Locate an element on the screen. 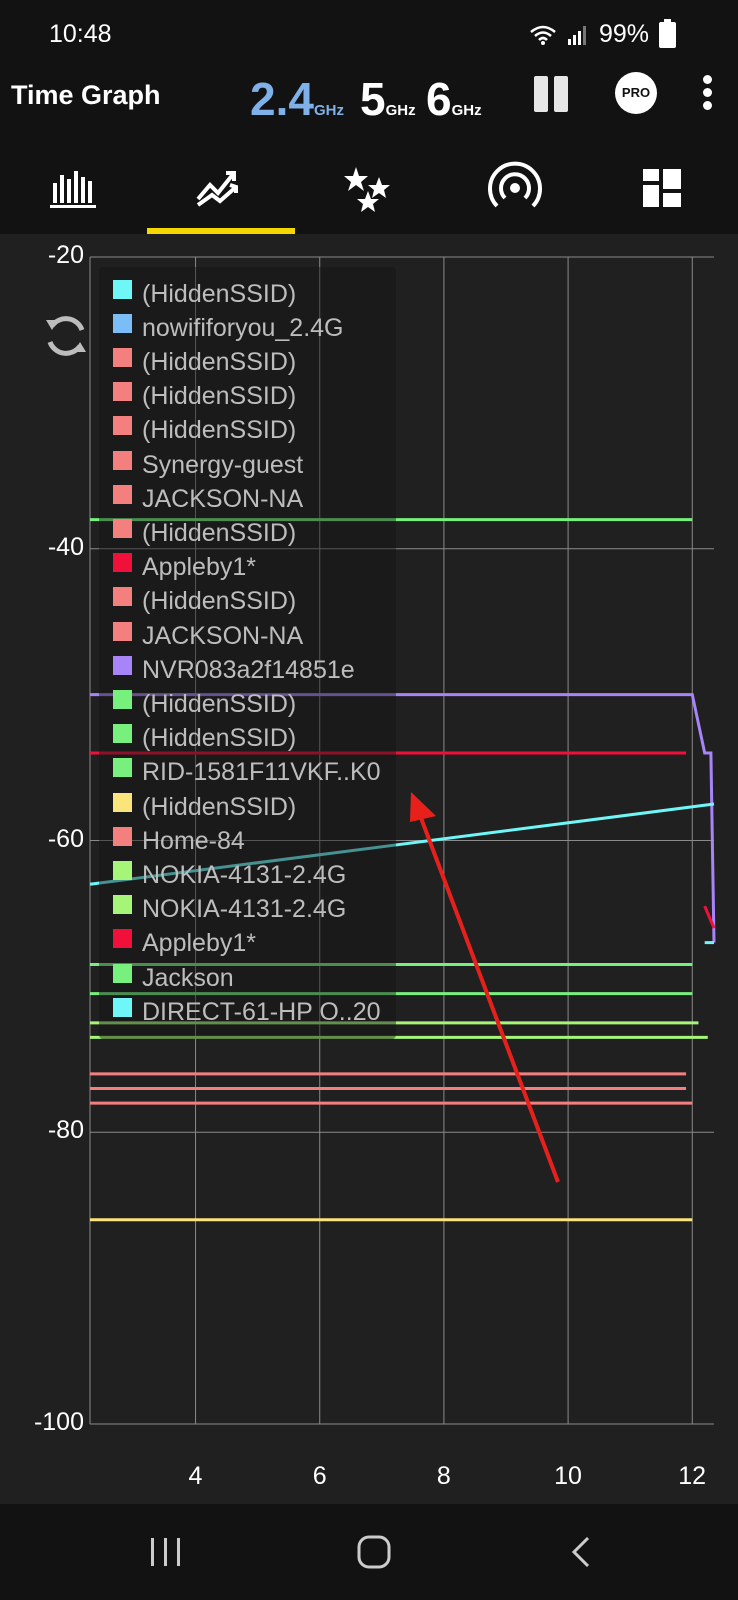  refresh-icon is located at coordinates (66, 336).